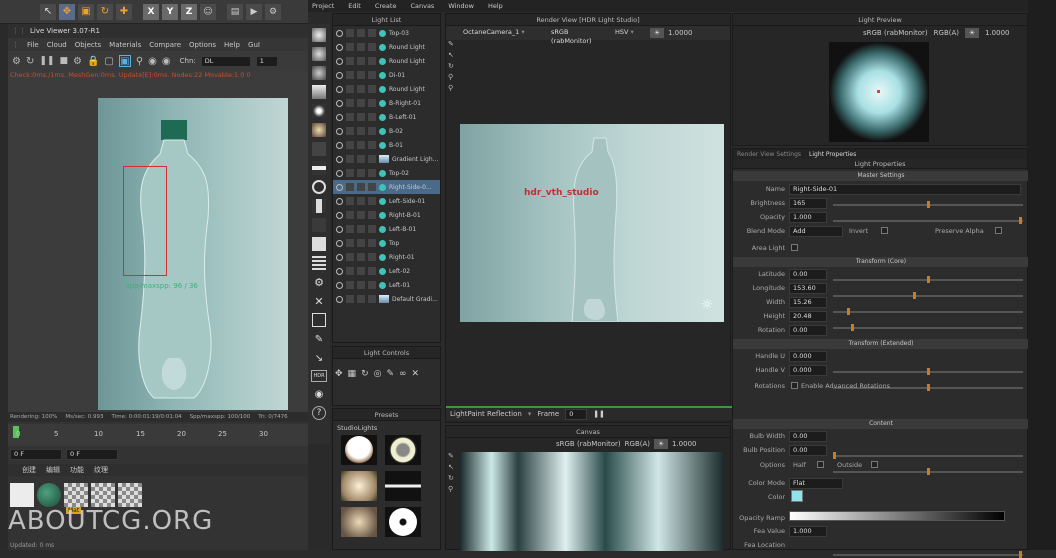 This screenshot has width=1056, height=558. What do you see at coordinates (124, 61) in the screenshot?
I see `focus-icon: ▣` at bounding box center [124, 61].